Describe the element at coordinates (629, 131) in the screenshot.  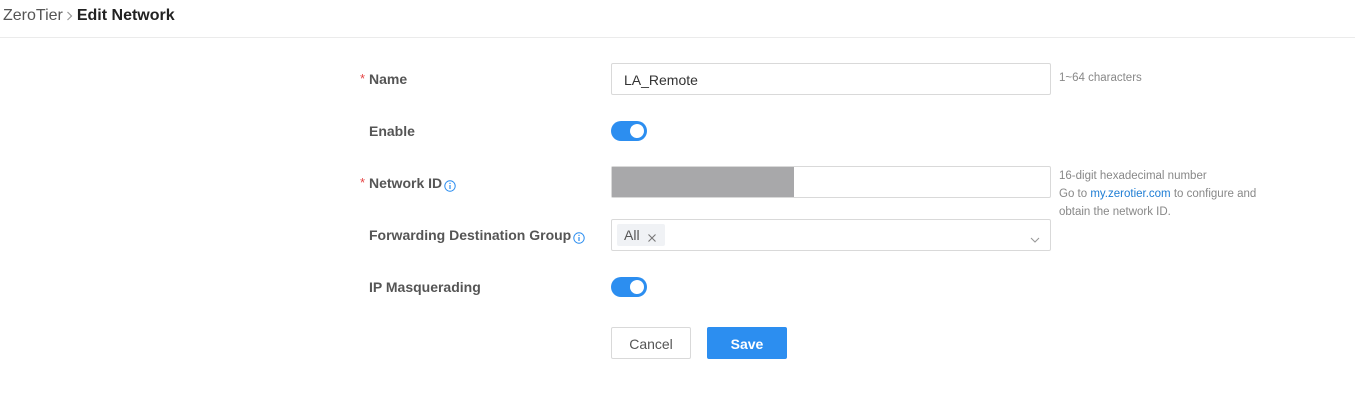
I see `enable-toggle` at that location.